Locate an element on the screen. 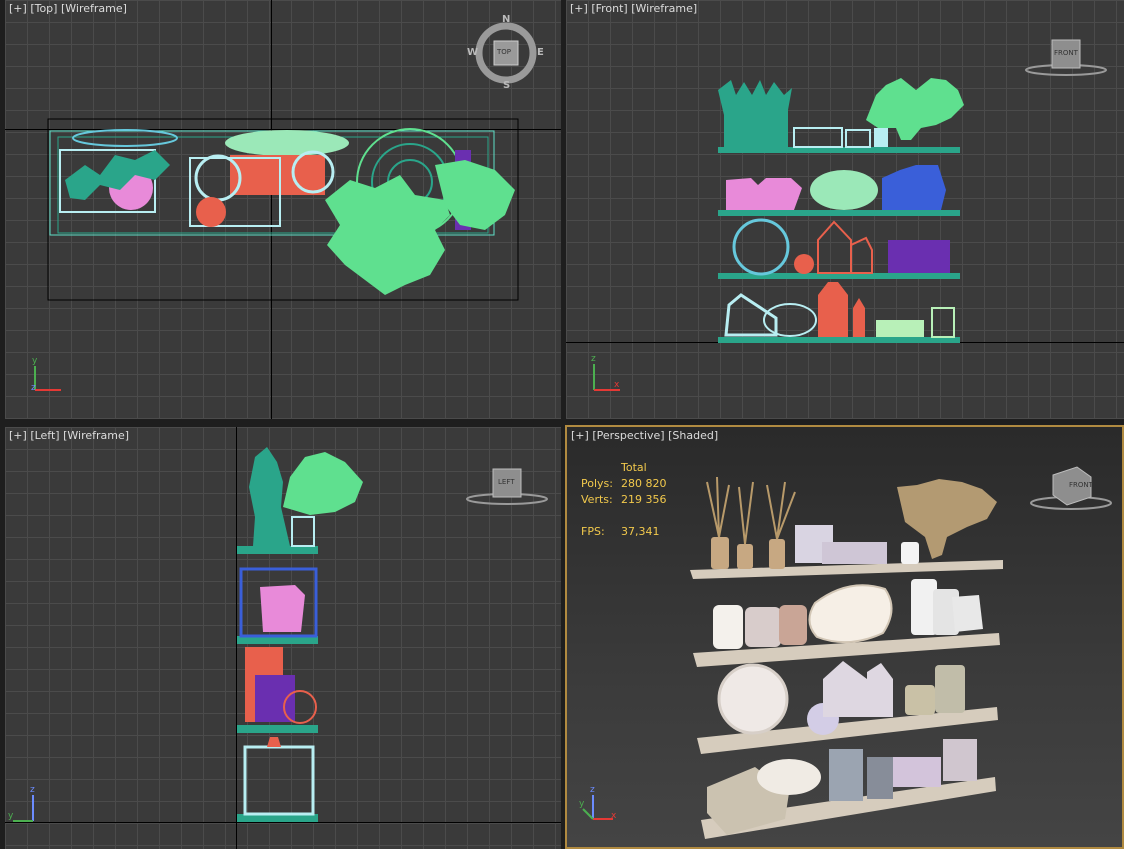 Image resolution: width=1124 pixels, height=849 pixels. clock-wire is located at coordinates (761, 247).